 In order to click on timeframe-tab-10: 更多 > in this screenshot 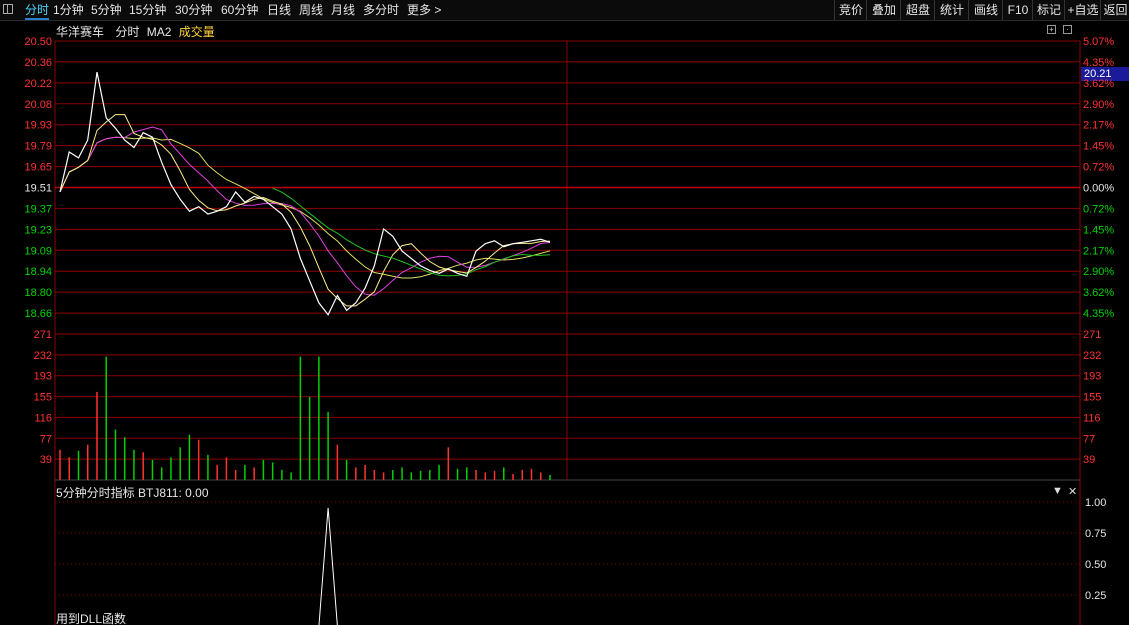, I will do `click(424, 10)`.